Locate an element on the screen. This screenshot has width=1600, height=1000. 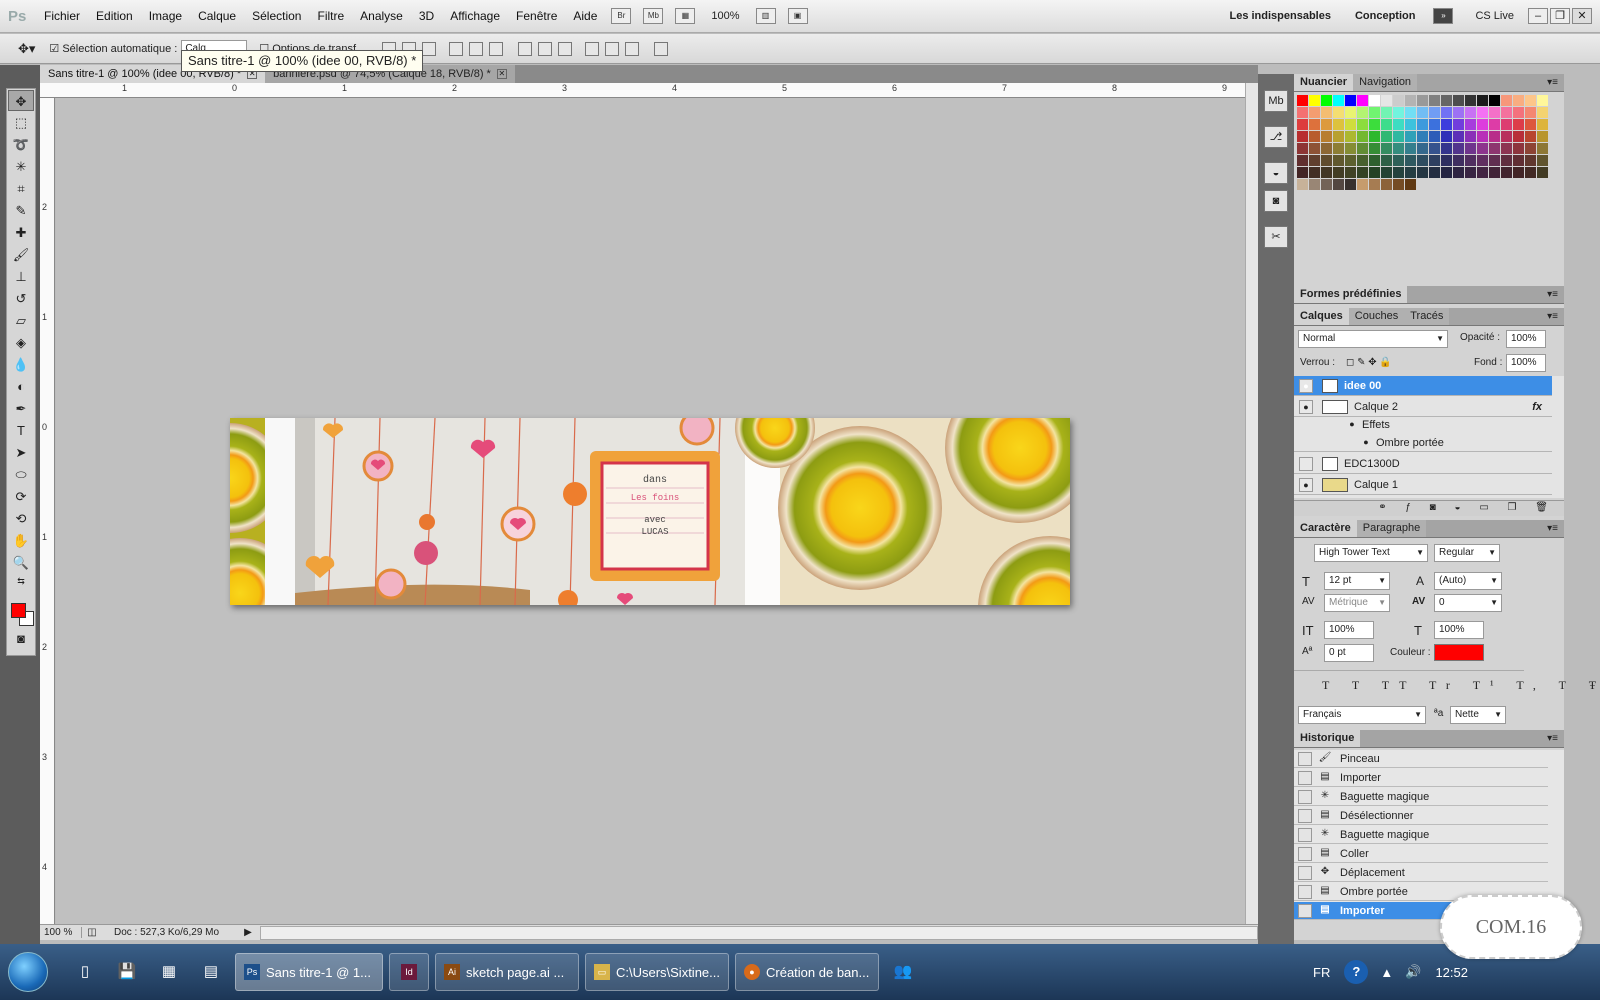
kerning-field: Métrique is located at coordinates (1357, 603).